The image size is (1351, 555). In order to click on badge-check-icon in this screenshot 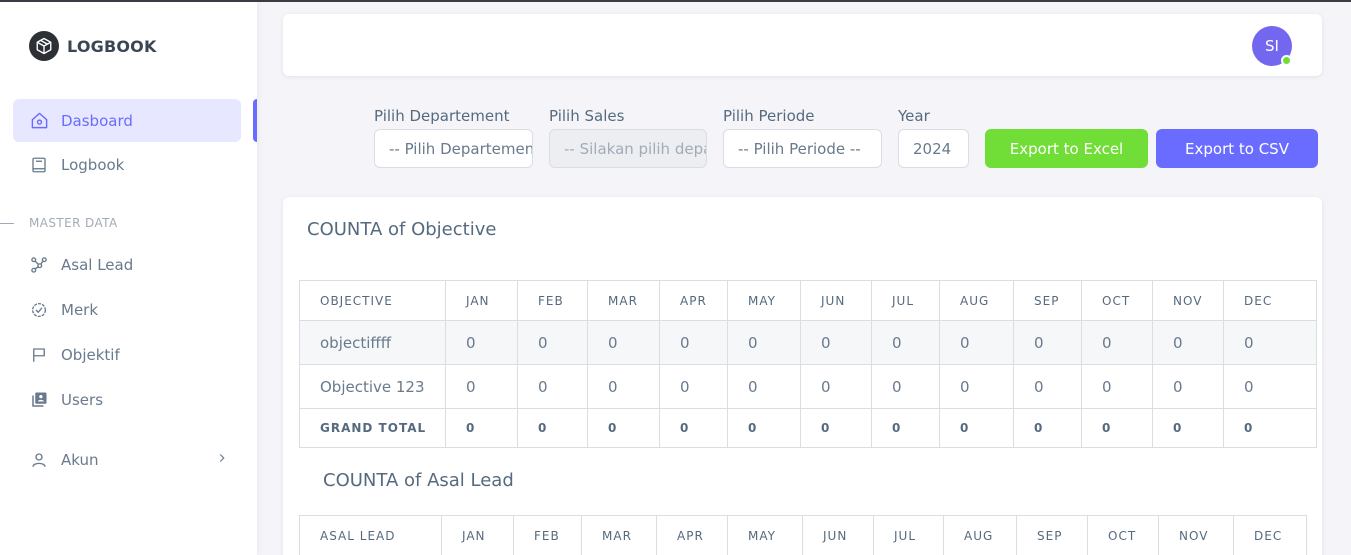, I will do `click(39, 310)`.